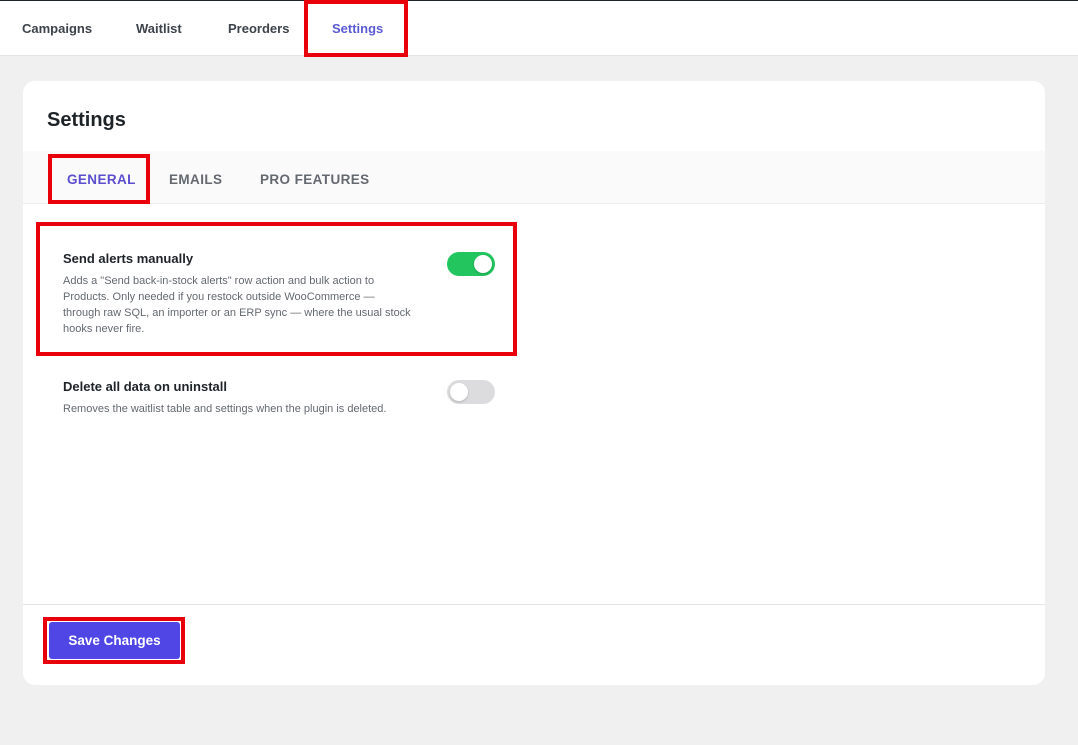  Describe the element at coordinates (534, 604) in the screenshot. I see `footer-divider` at that location.